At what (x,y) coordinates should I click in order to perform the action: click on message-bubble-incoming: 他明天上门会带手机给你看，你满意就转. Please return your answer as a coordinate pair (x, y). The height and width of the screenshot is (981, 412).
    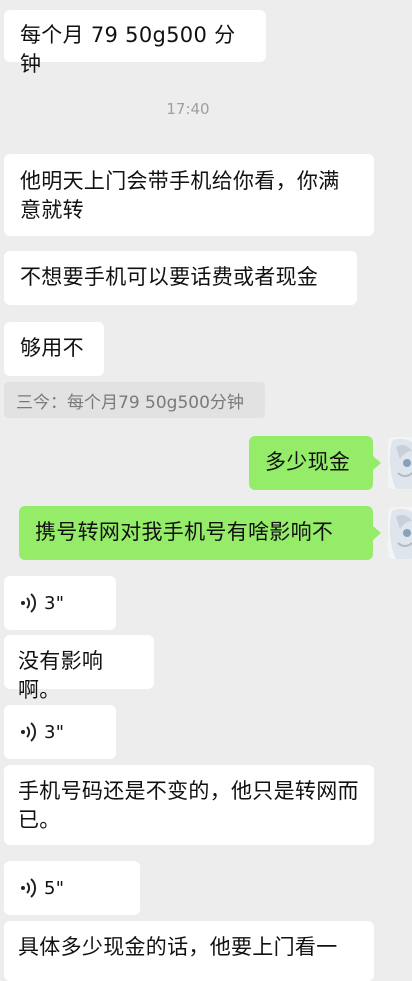
    Looking at the image, I should click on (189, 195).